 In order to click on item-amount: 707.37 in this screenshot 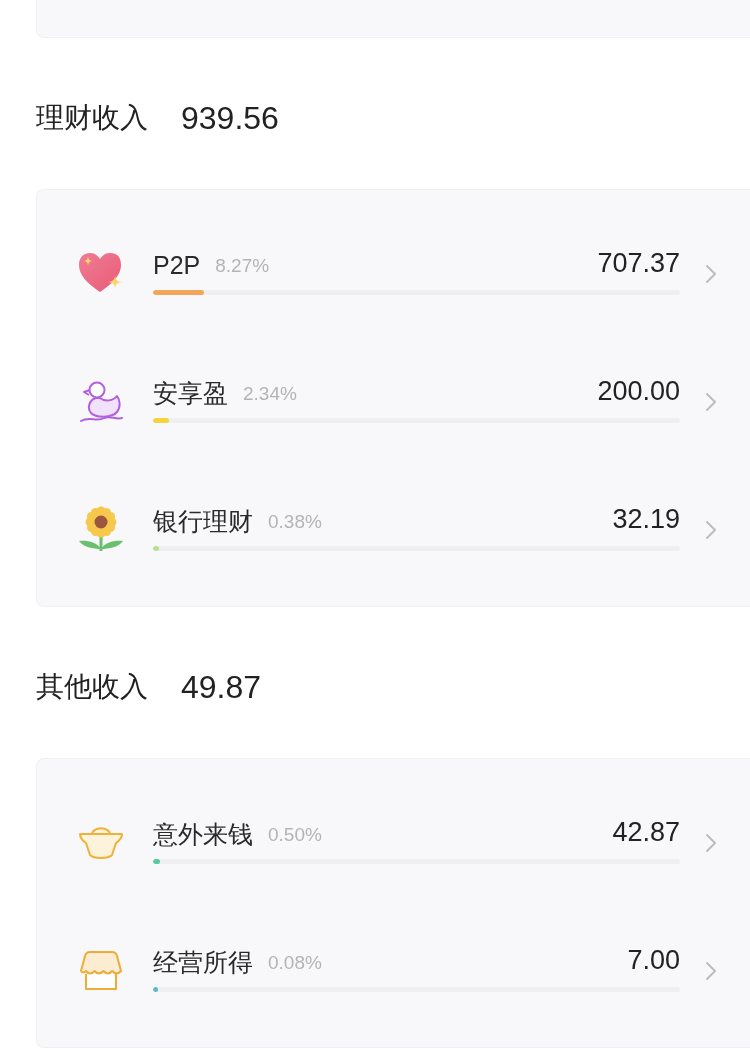, I will do `click(638, 262)`.